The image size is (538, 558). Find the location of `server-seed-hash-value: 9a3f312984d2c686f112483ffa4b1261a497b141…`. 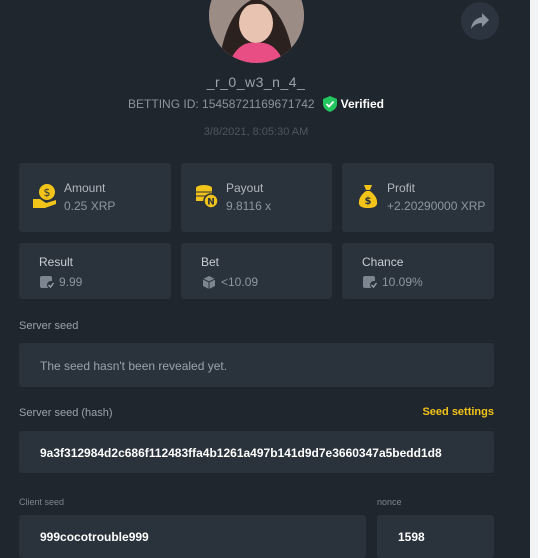

server-seed-hash-value: 9a3f312984d2c686f112483ffa4b1261a497b141… is located at coordinates (241, 453).